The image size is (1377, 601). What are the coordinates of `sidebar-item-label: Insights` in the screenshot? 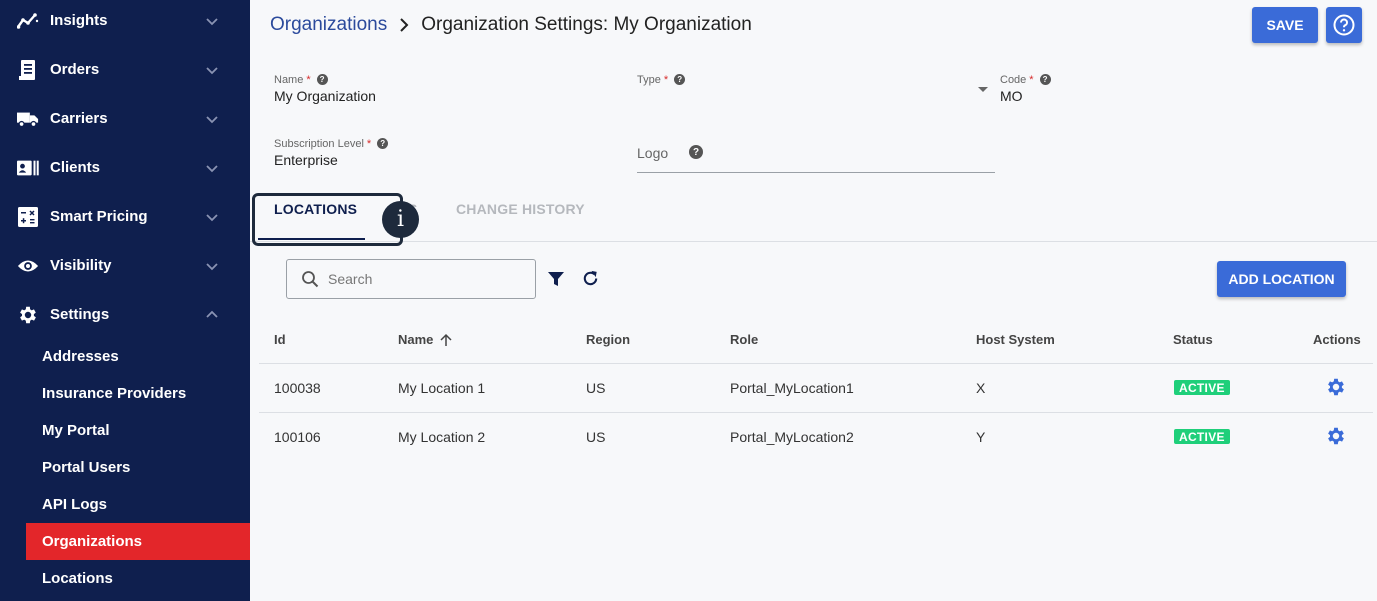 It's located at (79, 20).